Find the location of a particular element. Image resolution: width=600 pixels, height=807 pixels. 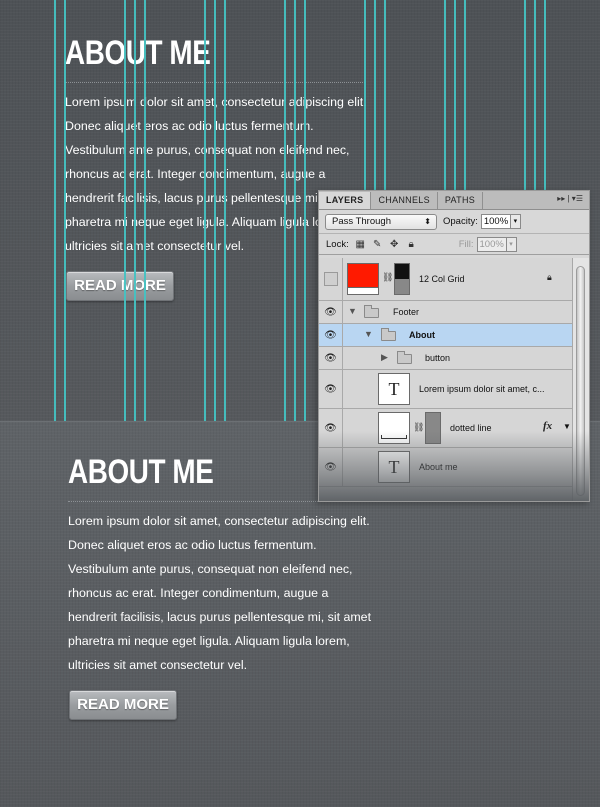

lock-brush-icon: ✎ is located at coordinates (377, 244).